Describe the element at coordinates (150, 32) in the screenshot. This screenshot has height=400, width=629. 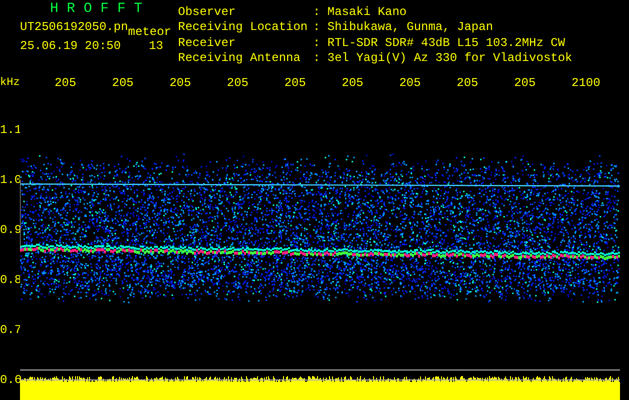
I see `tag-label: meteor` at that location.